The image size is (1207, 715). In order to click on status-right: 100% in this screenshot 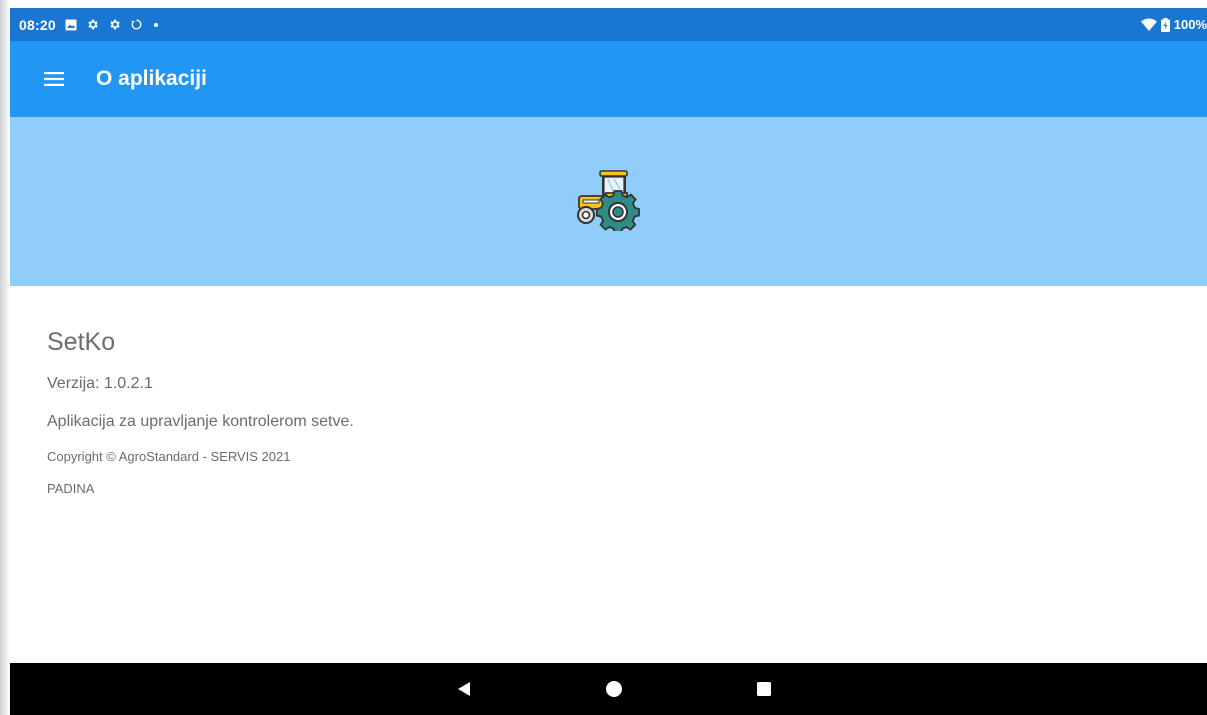, I will do `click(1173, 24)`.